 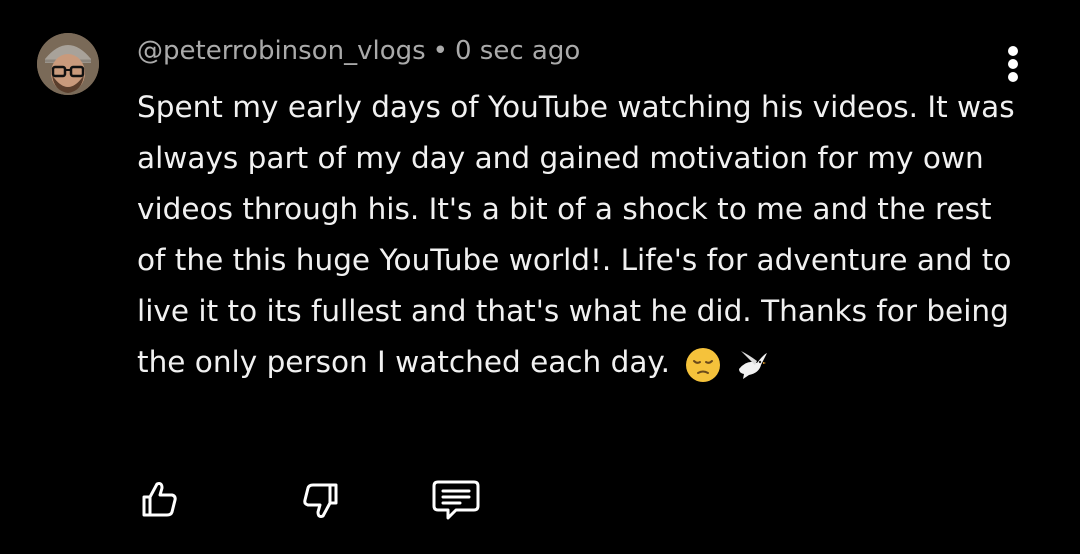 I want to click on thumbs-up-icon, so click(x=159, y=499).